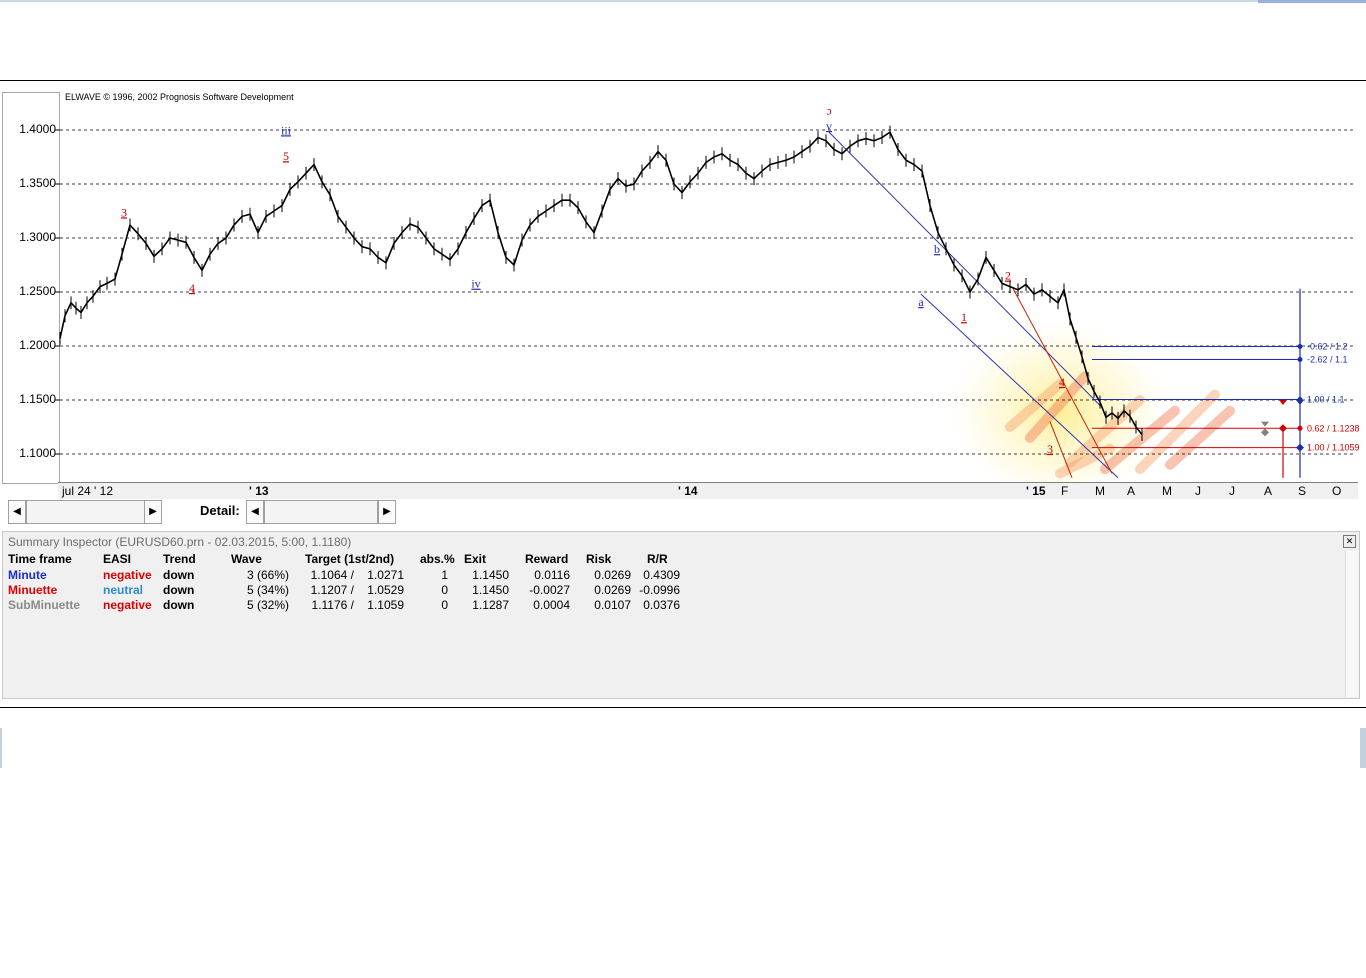 This screenshot has height=978, width=1366. I want to click on x-label-aug: A, so click(1268, 491).